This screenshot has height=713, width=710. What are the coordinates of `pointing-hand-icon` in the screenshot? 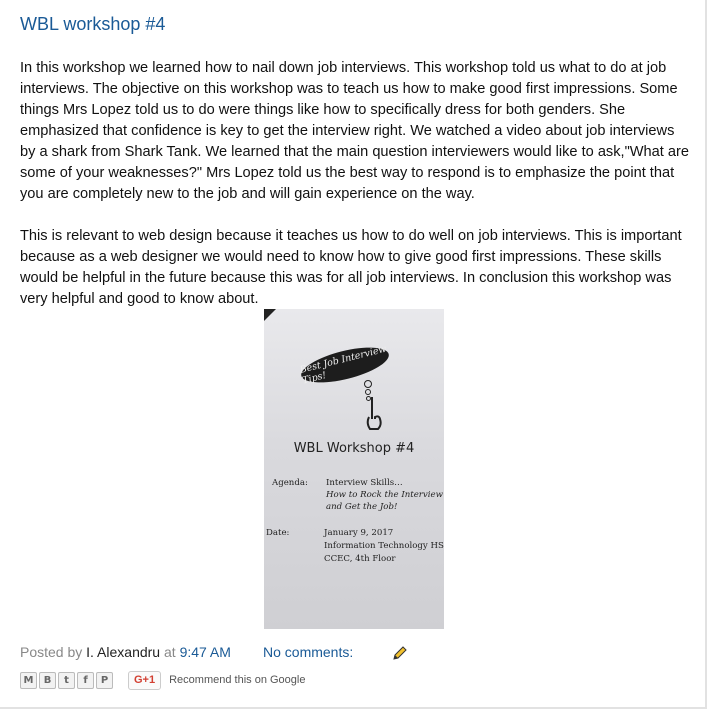 It's located at (374, 413).